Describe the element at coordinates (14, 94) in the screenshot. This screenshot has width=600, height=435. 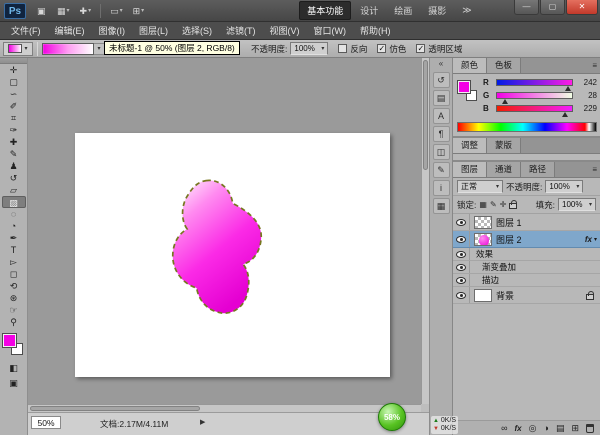
I see `tool-lasso: ∽` at that location.